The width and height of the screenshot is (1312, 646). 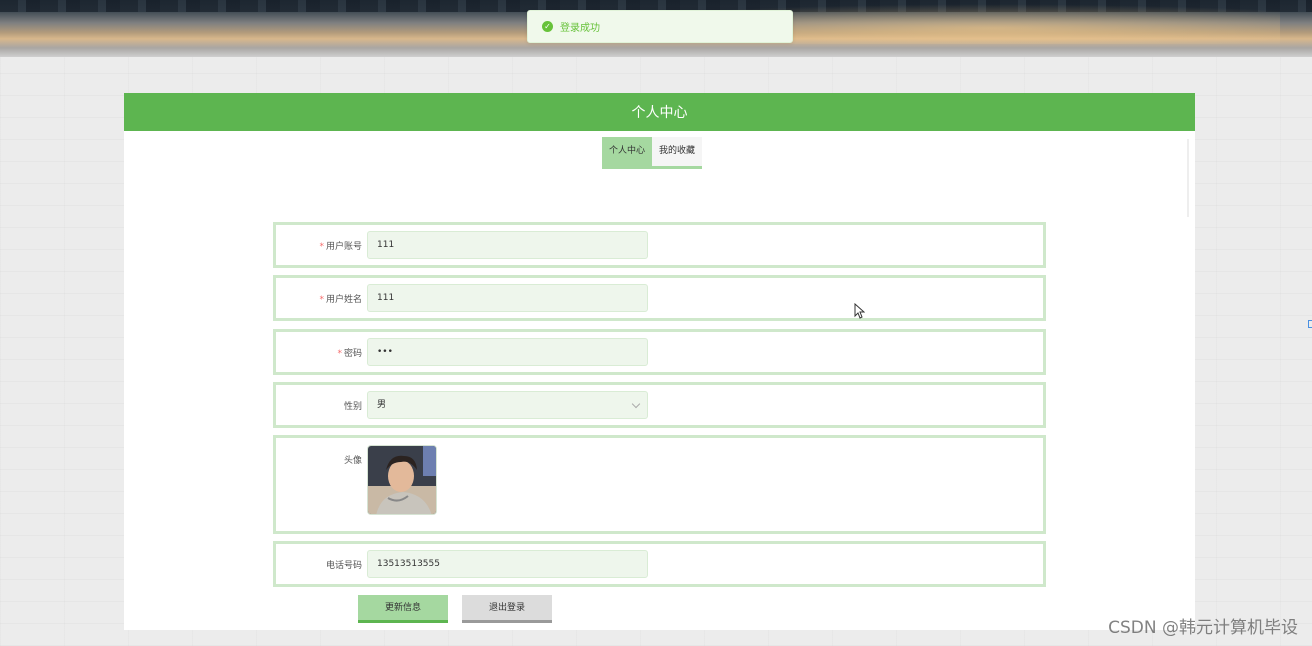 I want to click on panel-header: 个人中心, so click(x=659, y=112).